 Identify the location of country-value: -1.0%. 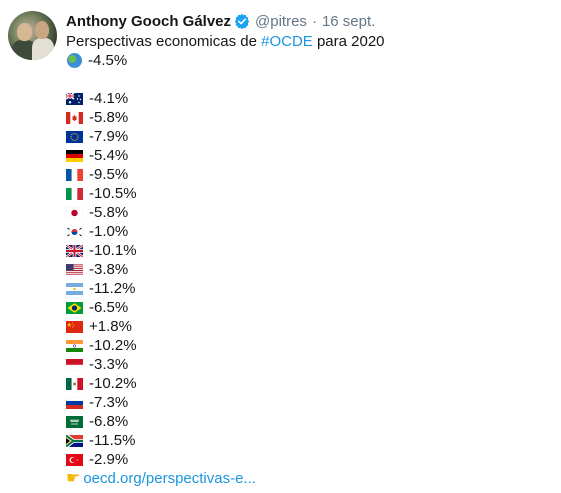
(109, 231).